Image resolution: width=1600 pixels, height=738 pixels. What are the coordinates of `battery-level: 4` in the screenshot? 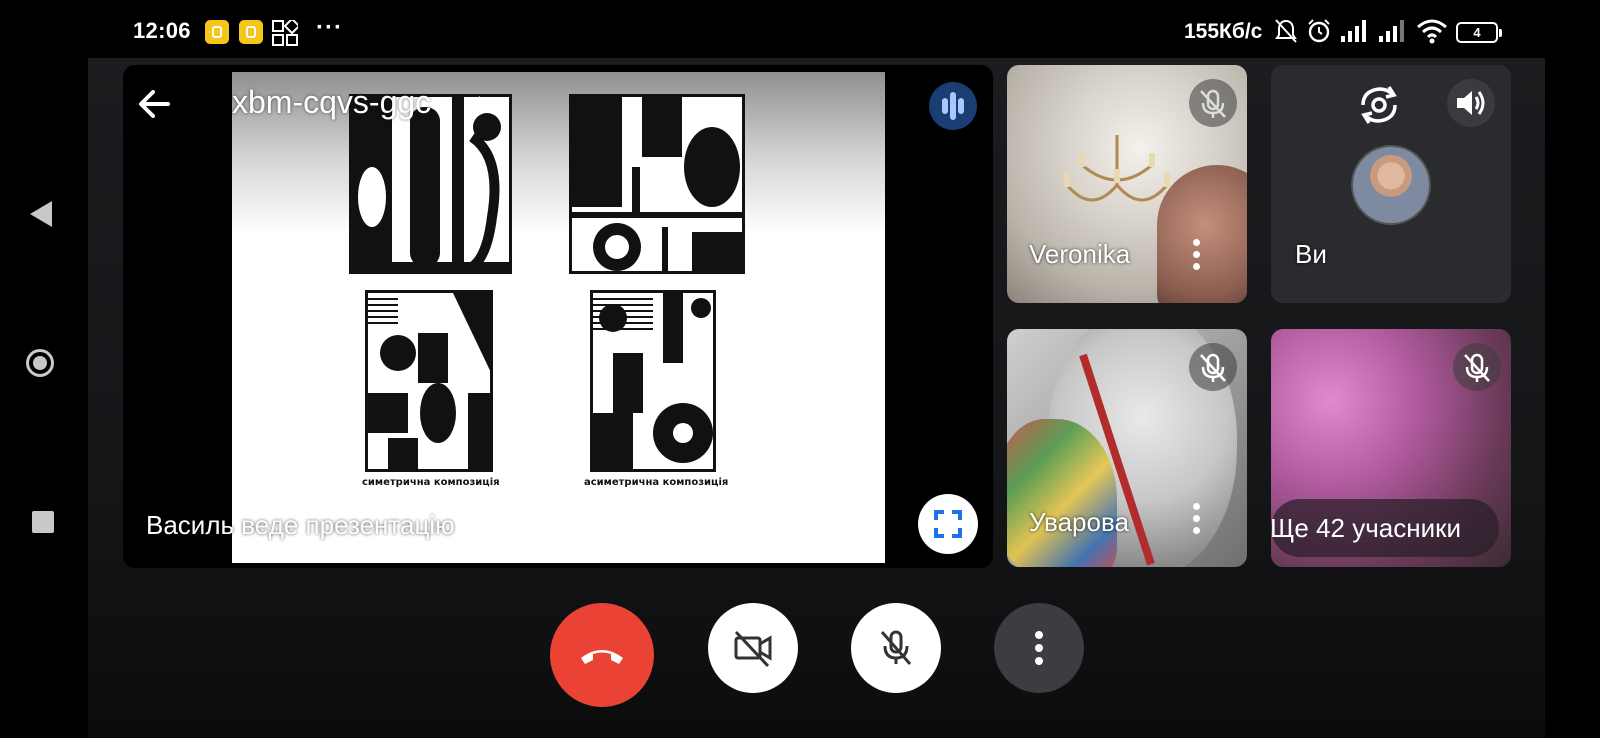 It's located at (1477, 32).